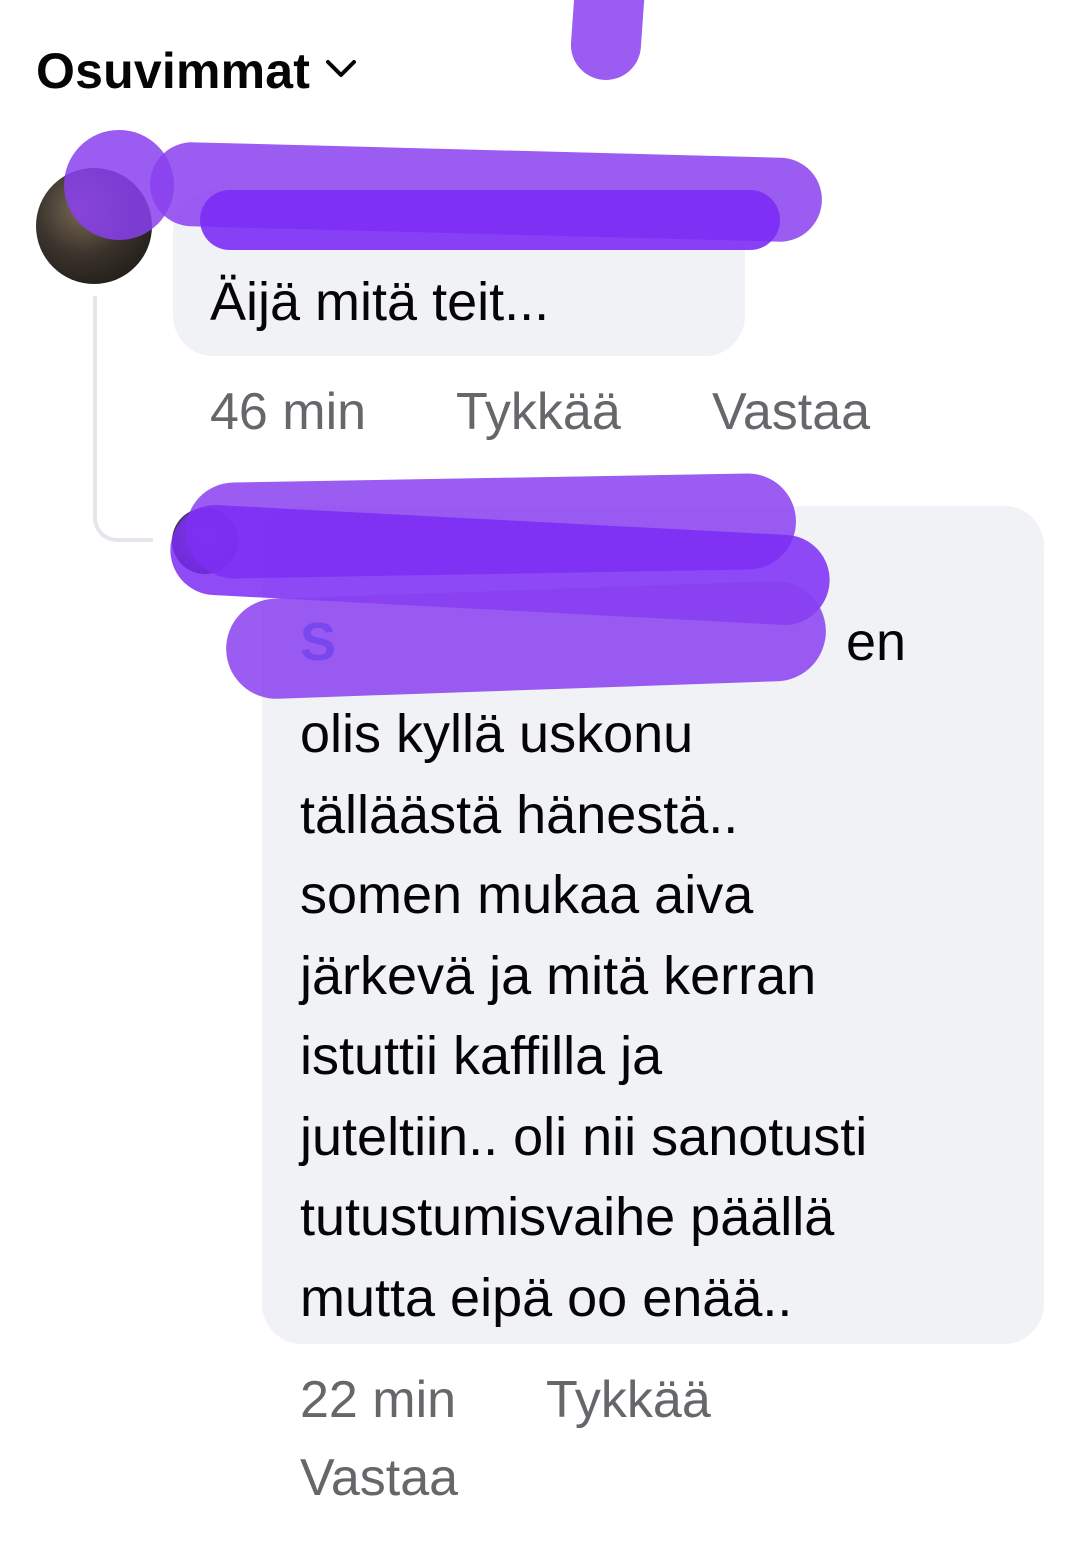 Image resolution: width=1080 pixels, height=1568 pixels. Describe the element at coordinates (341, 71) in the screenshot. I see `chevron-down-icon` at that location.